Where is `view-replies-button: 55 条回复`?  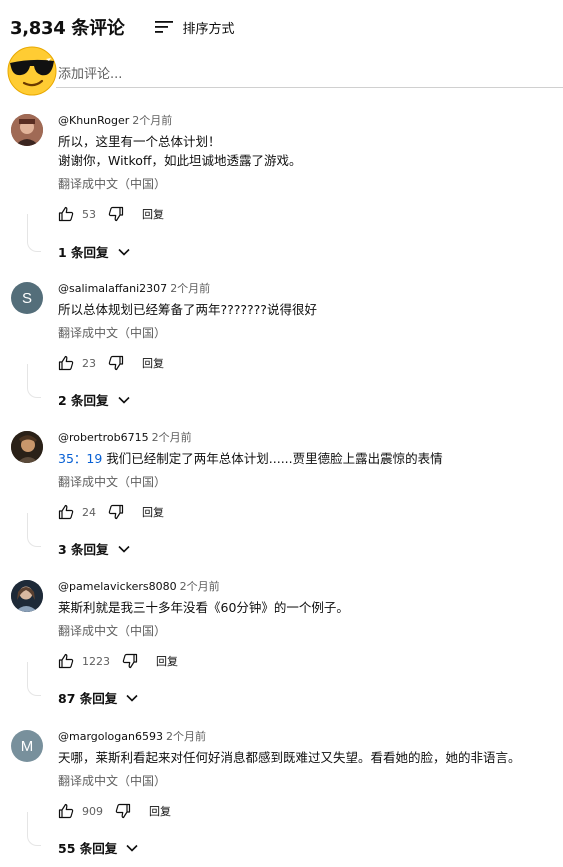 view-replies-button: 55 条回复 is located at coordinates (98, 847).